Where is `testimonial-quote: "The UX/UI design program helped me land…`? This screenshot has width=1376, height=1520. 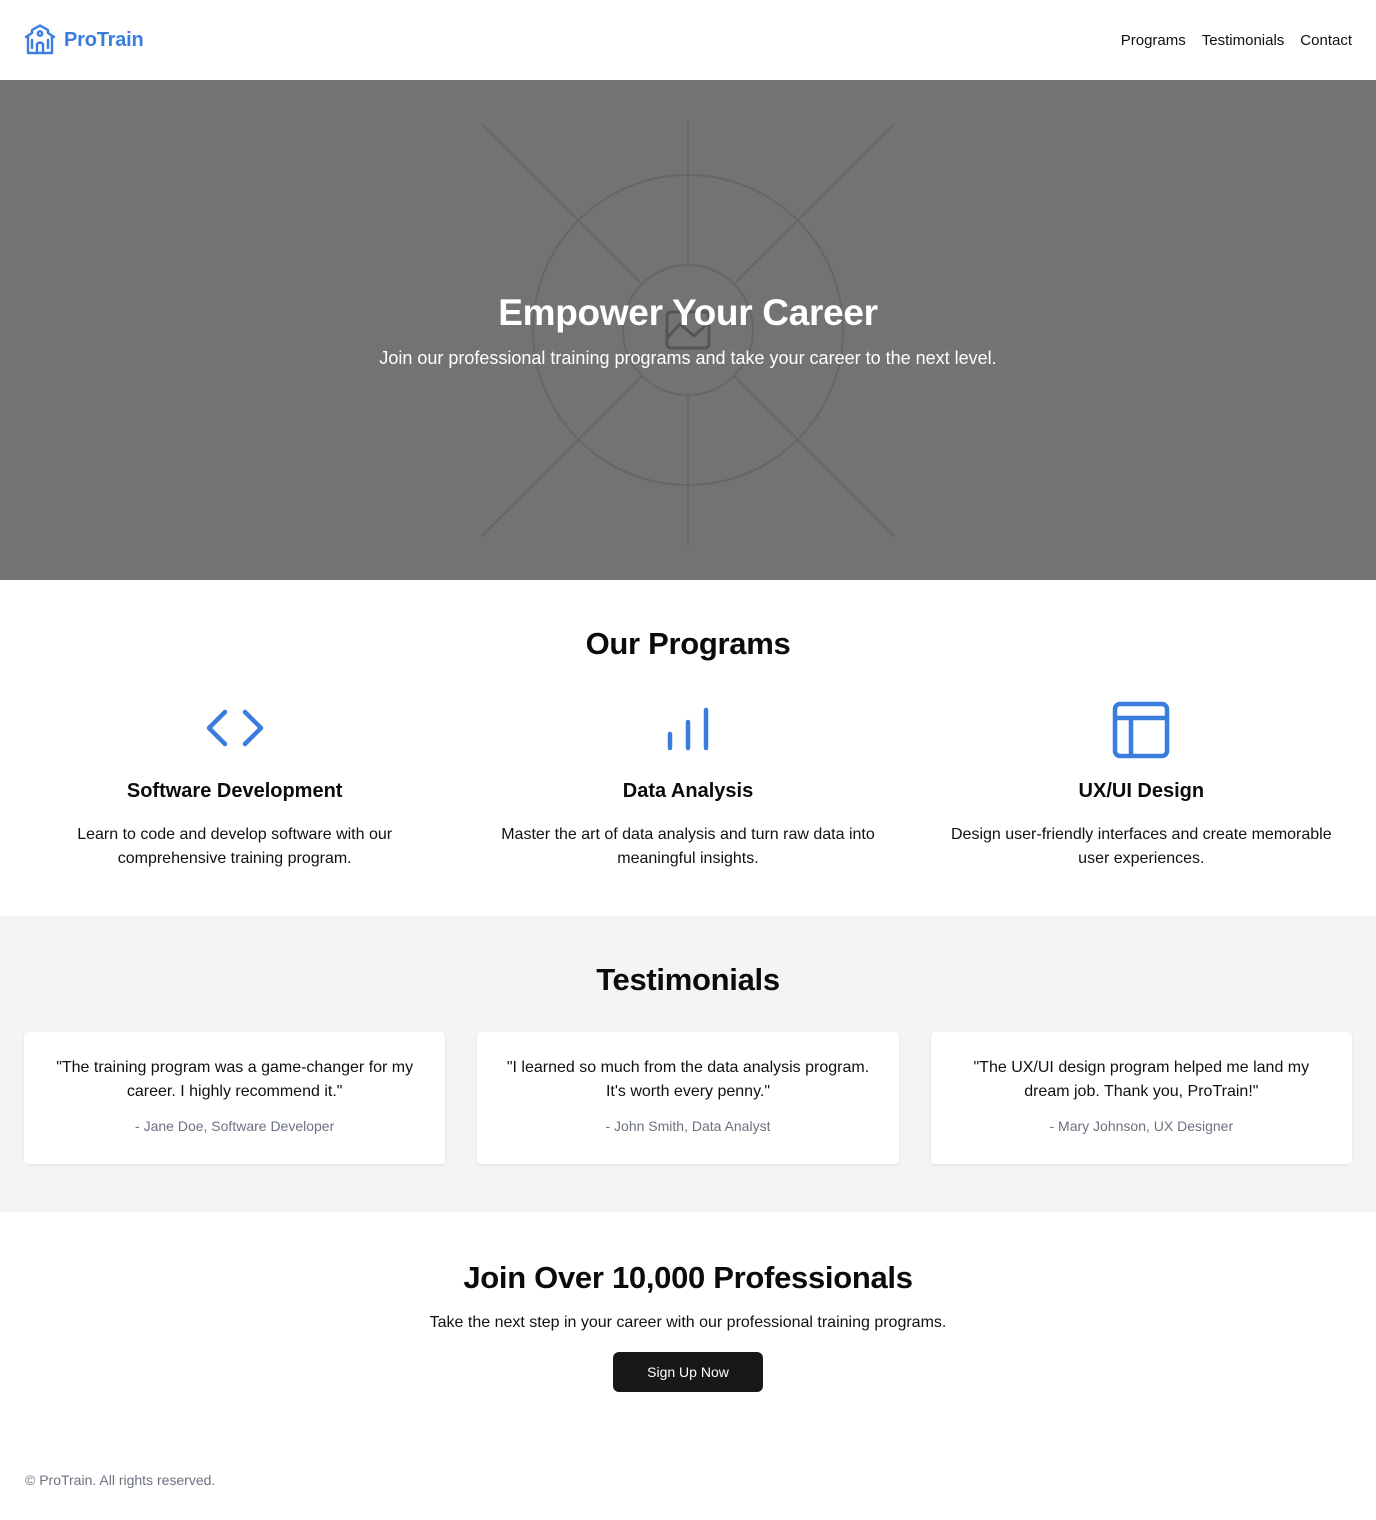
testimonial-quote: "The UX/UI design program helped me land… is located at coordinates (1141, 1079).